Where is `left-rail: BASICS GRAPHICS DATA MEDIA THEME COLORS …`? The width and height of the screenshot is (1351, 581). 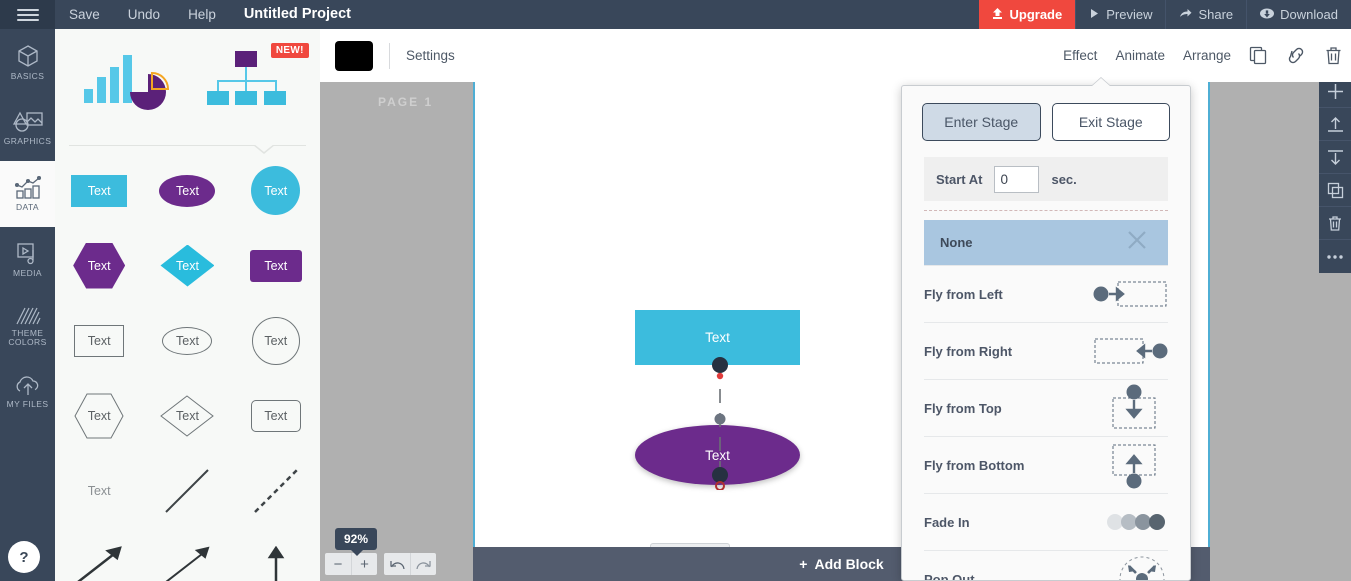 left-rail: BASICS GRAPHICS DATA MEDIA THEME COLORS … is located at coordinates (27, 305).